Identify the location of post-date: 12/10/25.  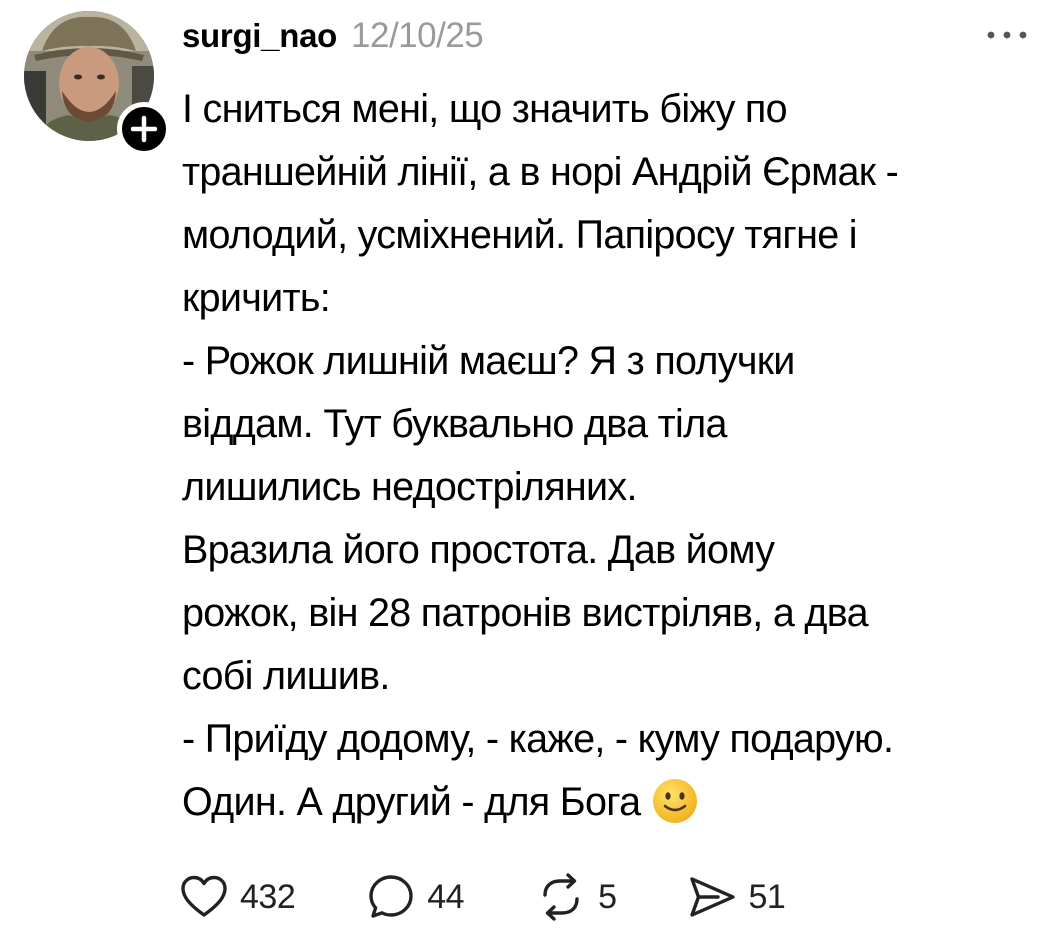
(417, 35).